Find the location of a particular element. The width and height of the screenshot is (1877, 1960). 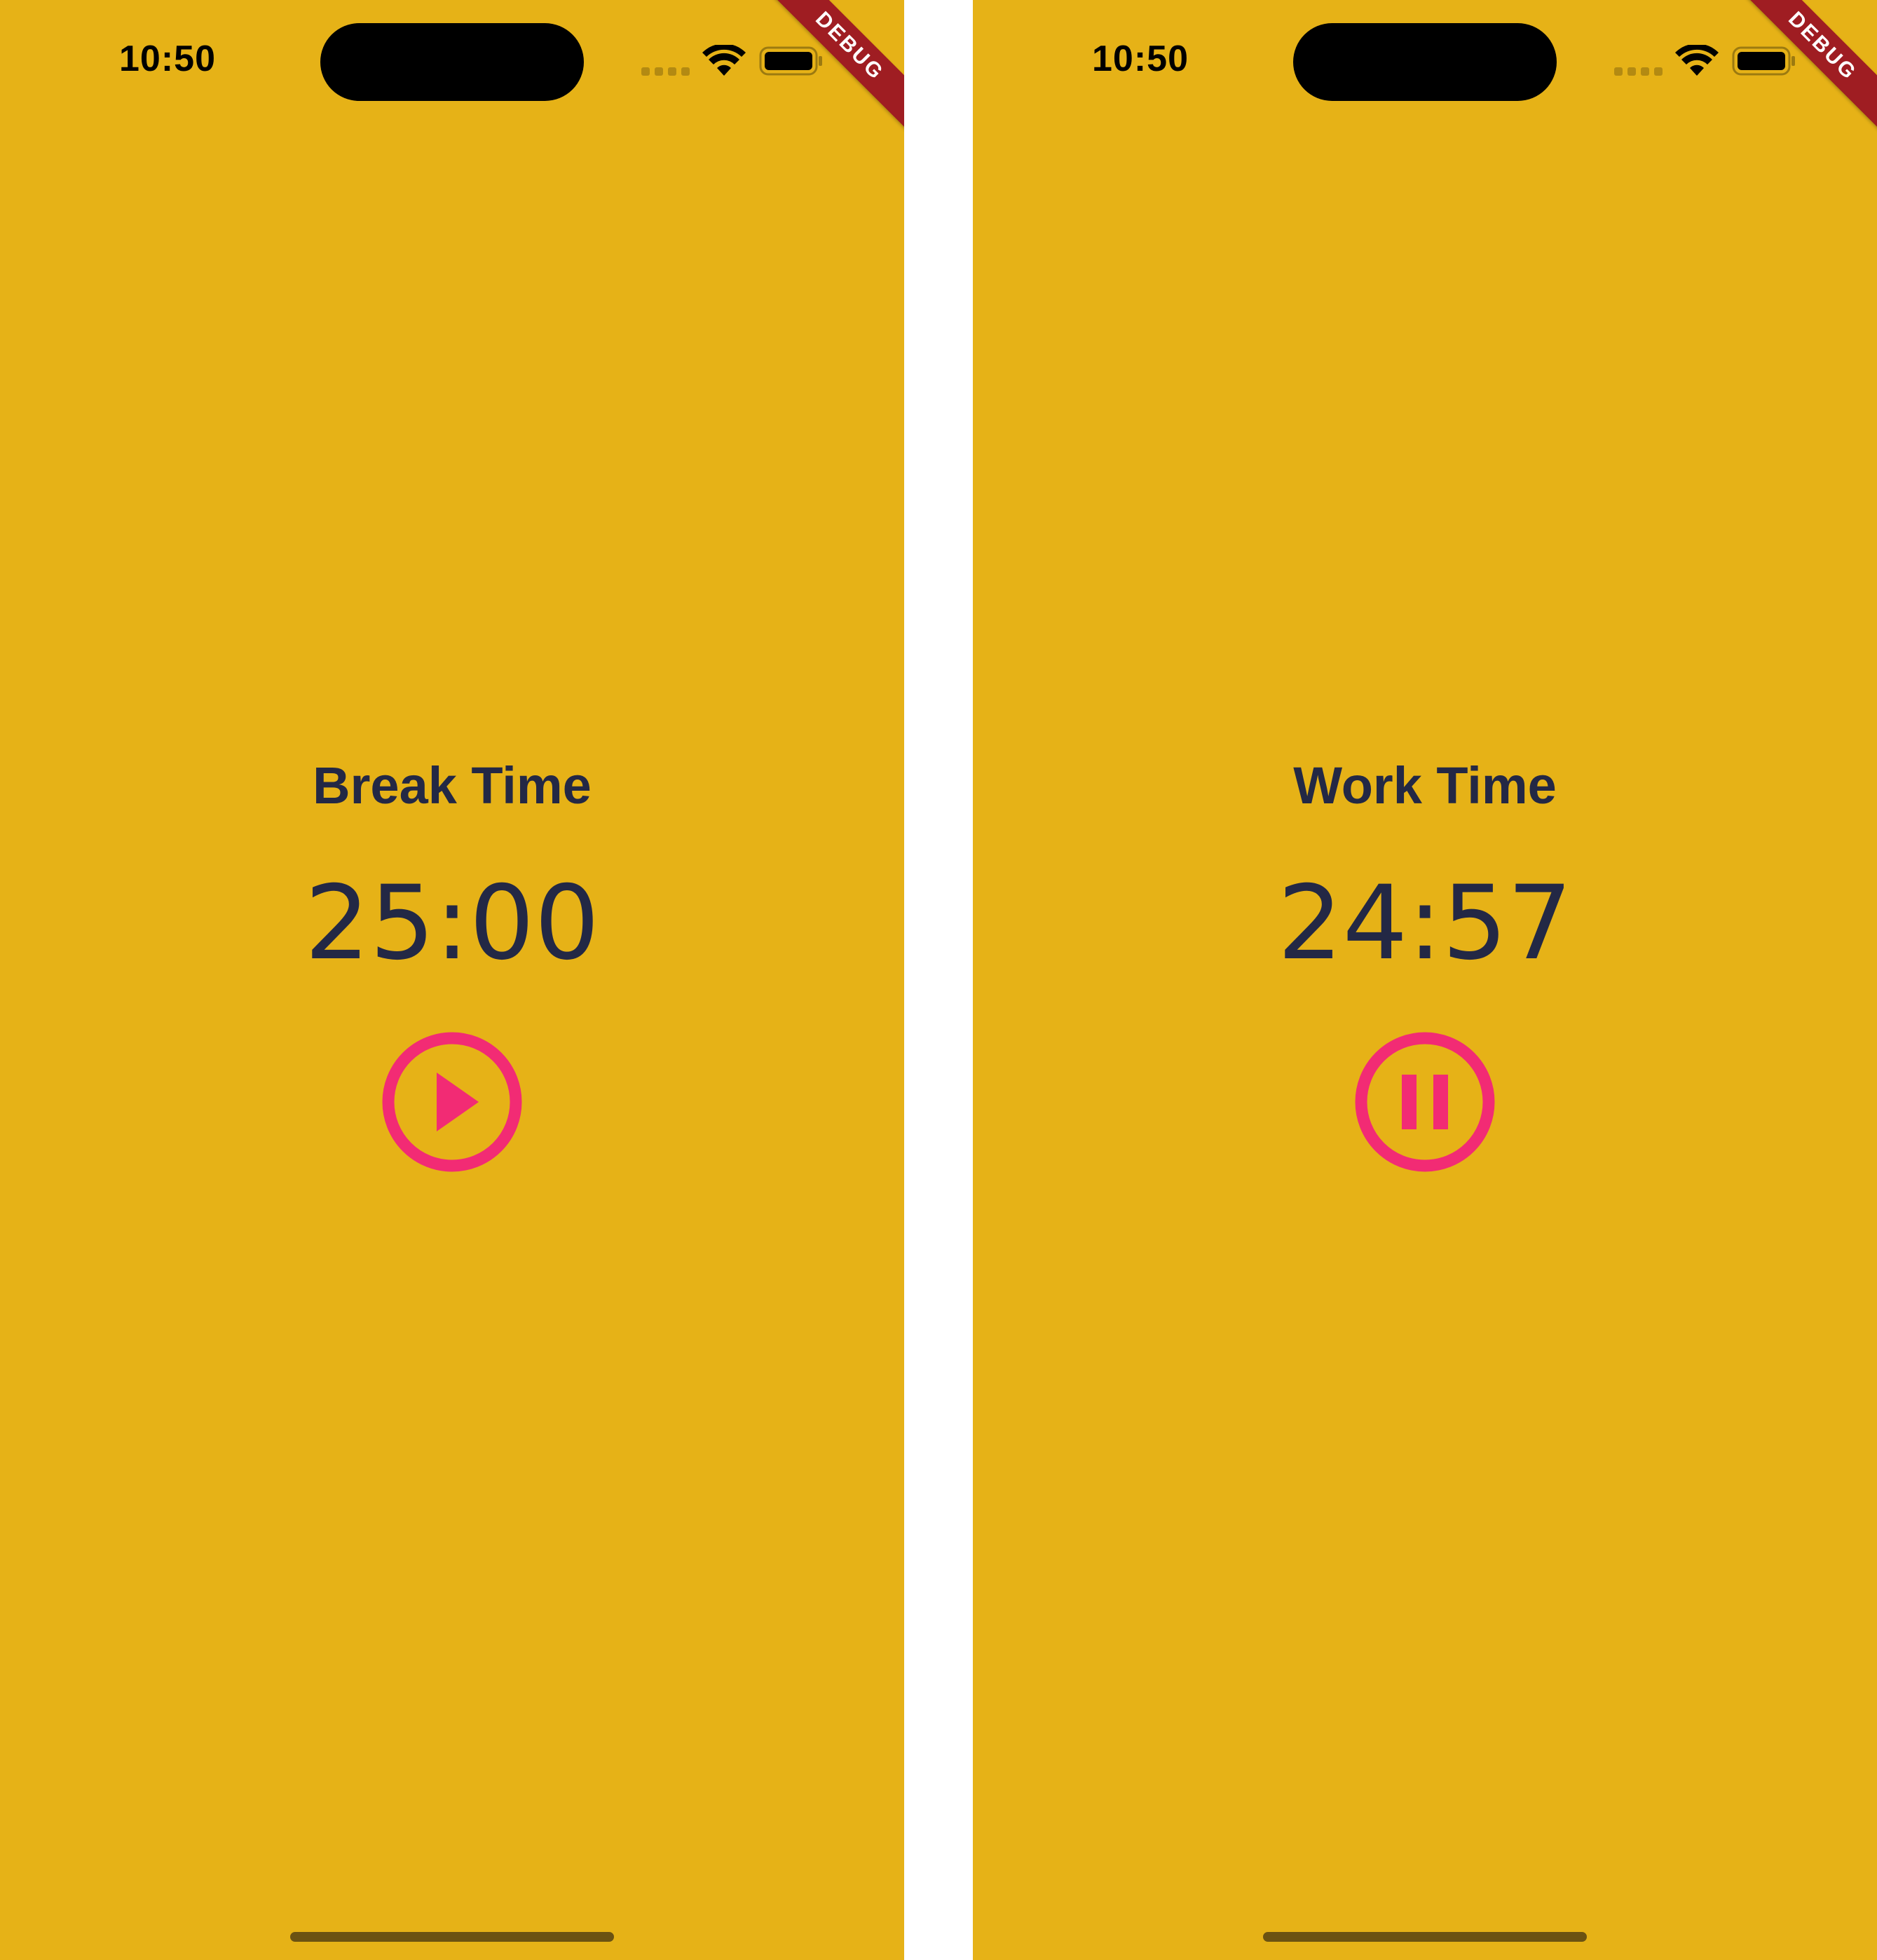

pause-button is located at coordinates (1425, 1102).